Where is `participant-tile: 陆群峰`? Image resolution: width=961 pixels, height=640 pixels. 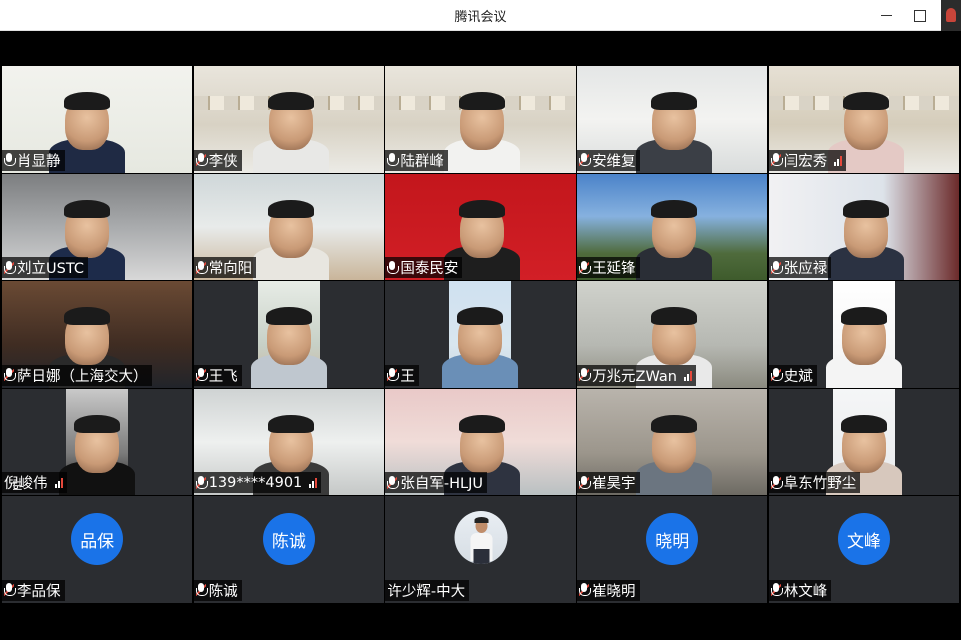 participant-tile: 陆群峰 is located at coordinates (480, 119).